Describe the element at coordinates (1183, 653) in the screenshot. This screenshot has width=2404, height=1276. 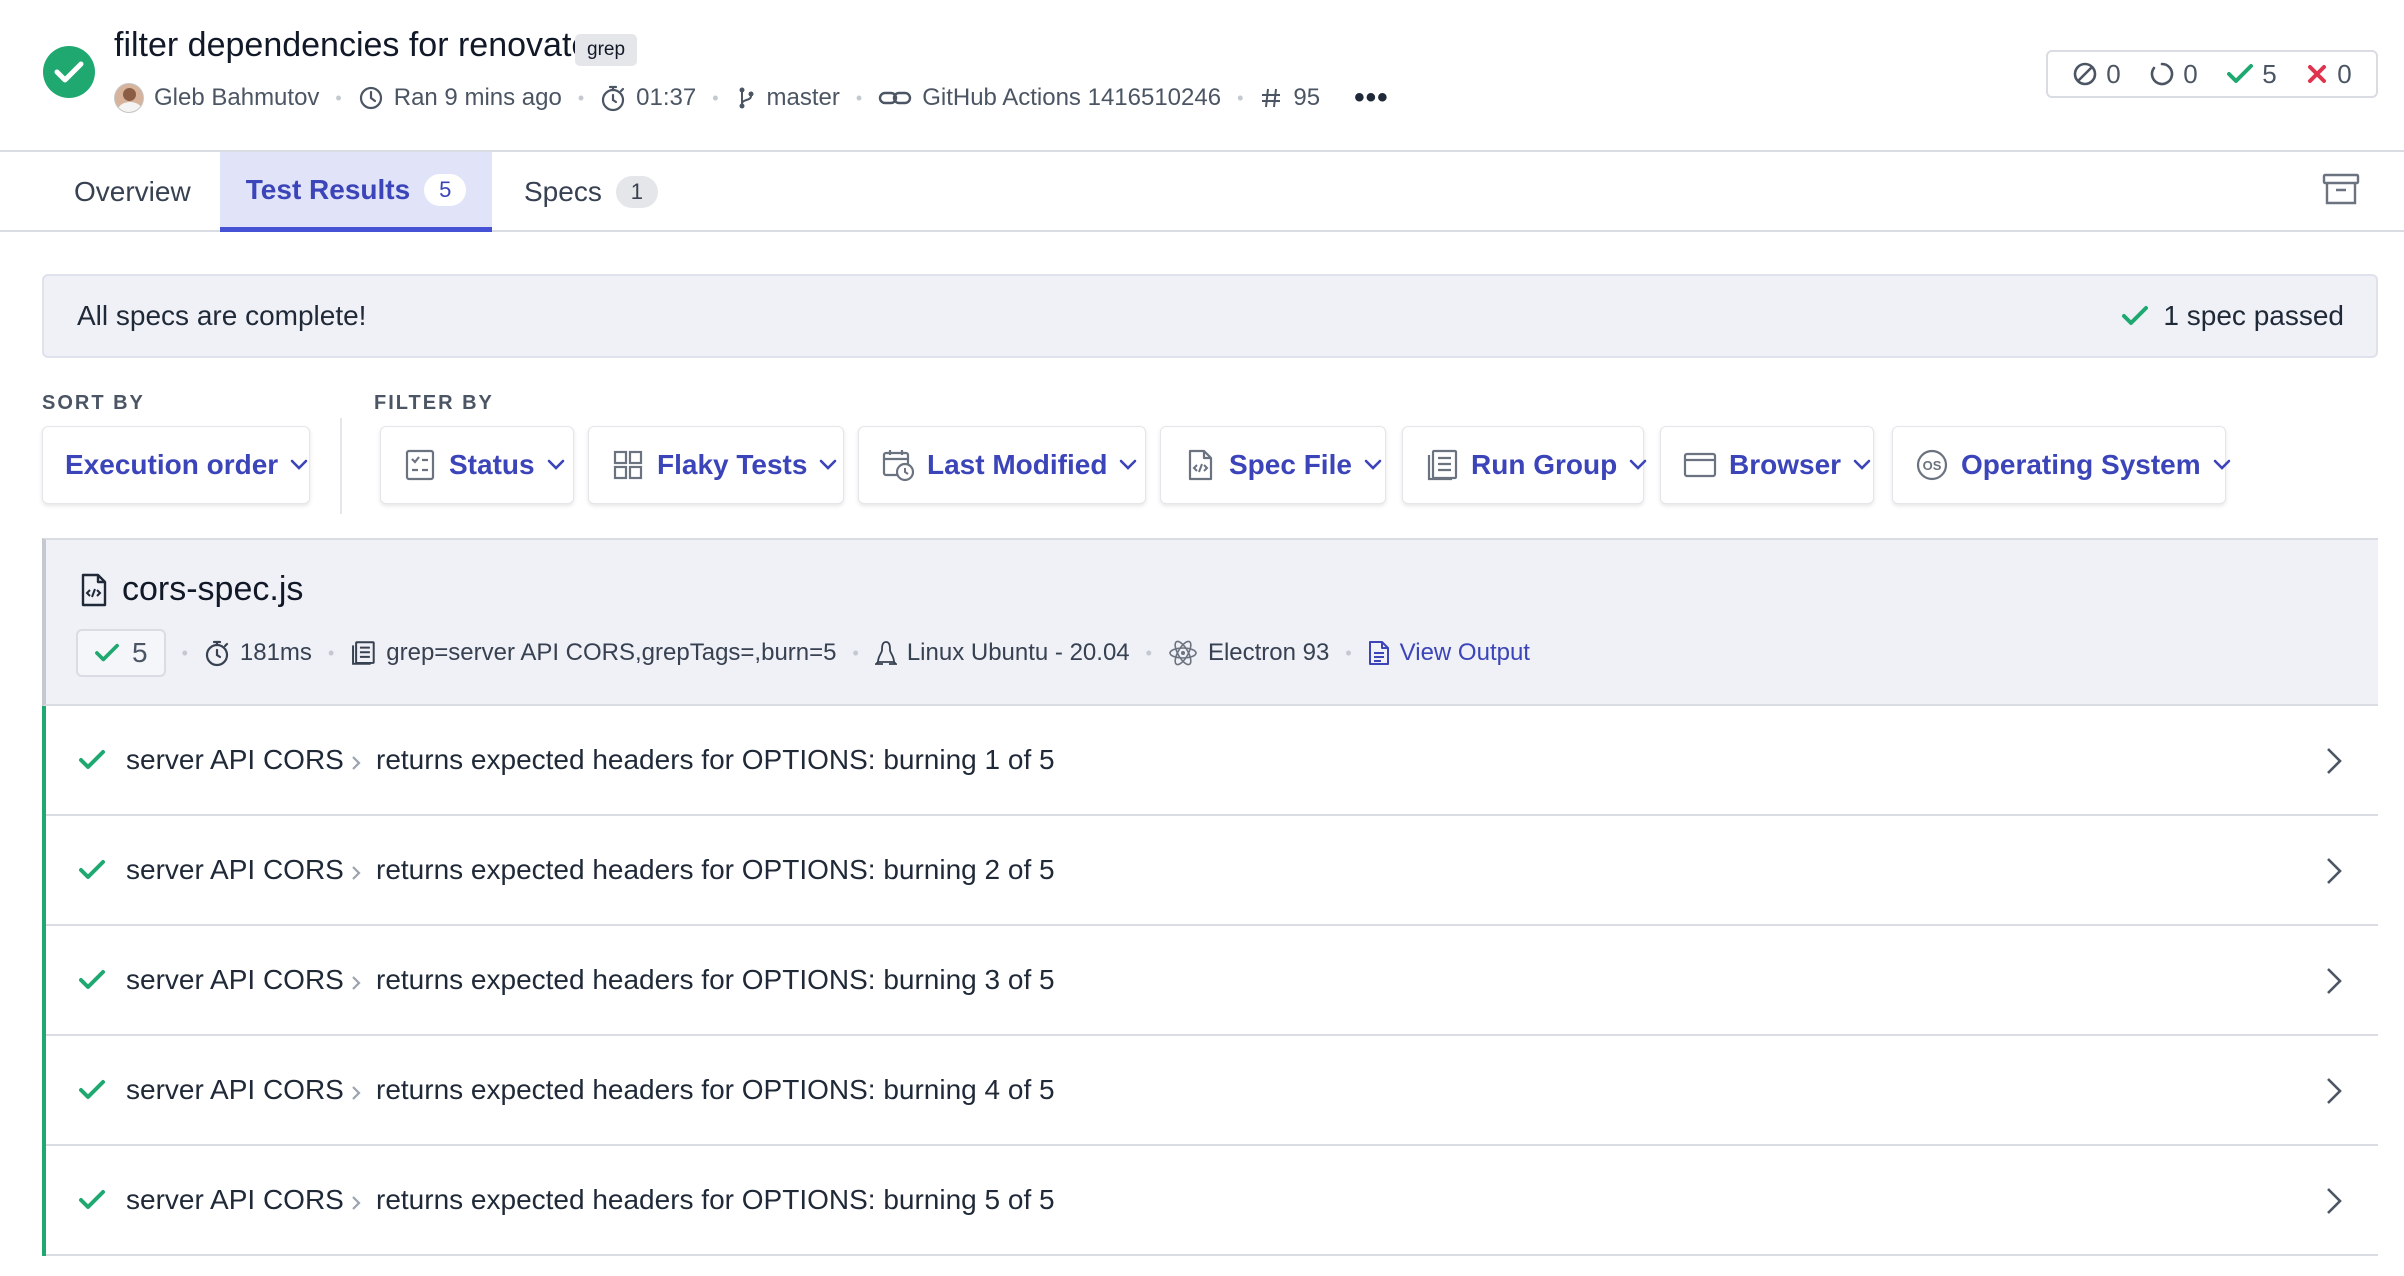
I see `electron-icon` at that location.